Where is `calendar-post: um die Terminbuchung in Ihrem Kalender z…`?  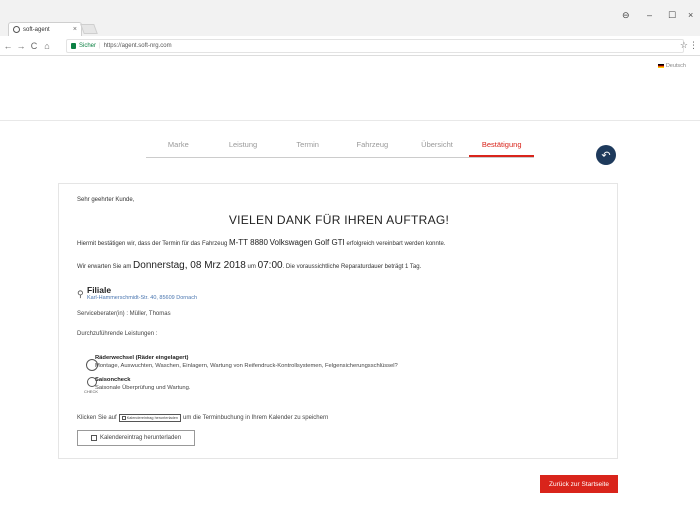
calendar-post: um die Terminbuchung in Ihrem Kalender z… is located at coordinates (256, 418).